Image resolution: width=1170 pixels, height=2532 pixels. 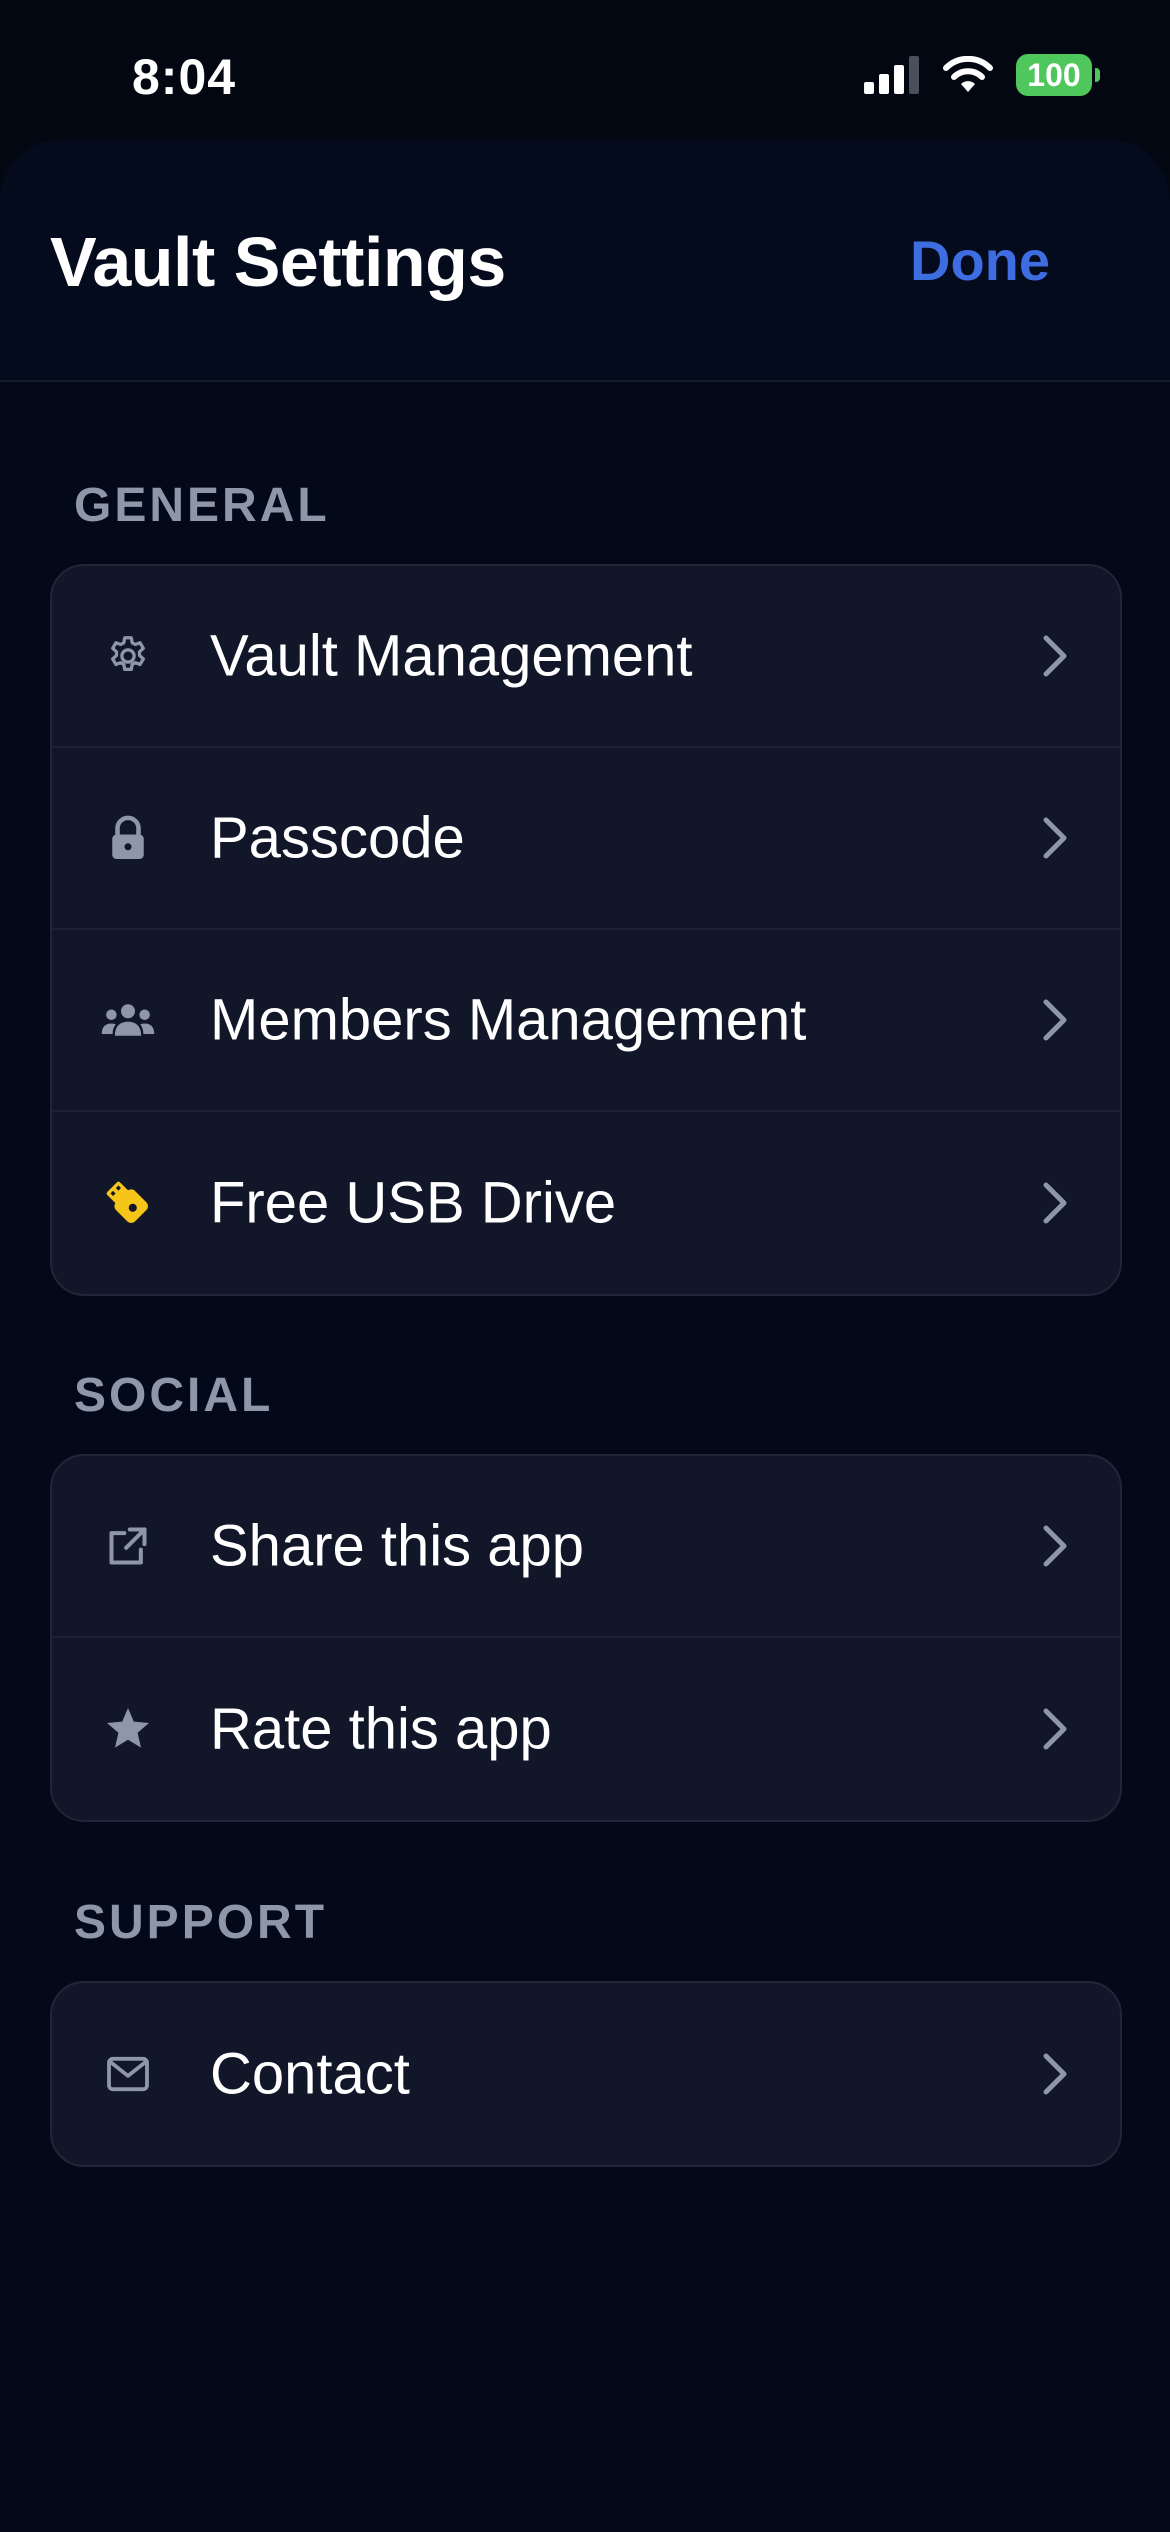 I want to click on section-label-support: SUPPORT, so click(x=201, y=1922).